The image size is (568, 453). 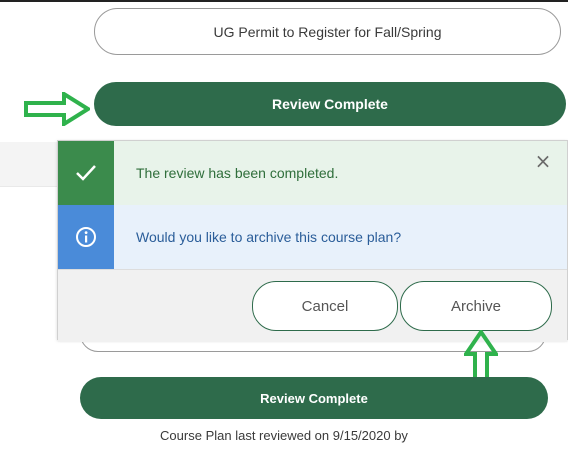 I want to click on ug-permit-button: UG Permit to Register for Fall/Spring, so click(x=327, y=31).